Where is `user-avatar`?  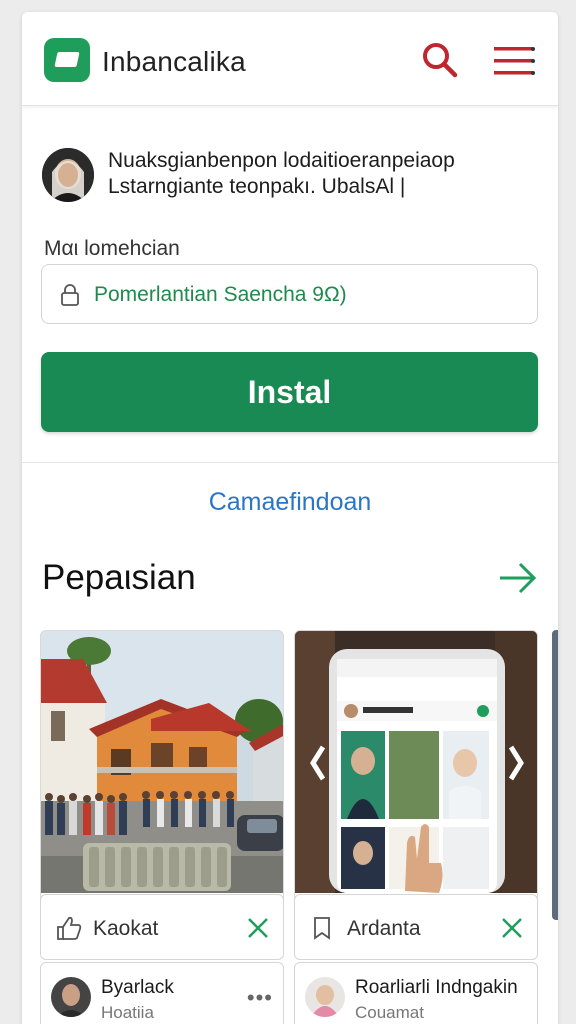
user-avatar is located at coordinates (68, 175).